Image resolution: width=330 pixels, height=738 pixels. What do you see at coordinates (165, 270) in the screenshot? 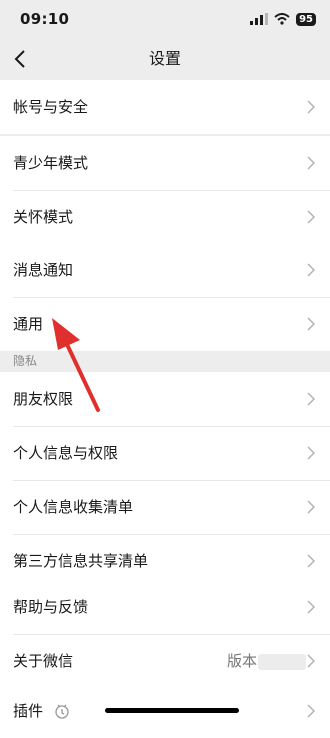
I see `settings-item-notifications: 消息通知` at bounding box center [165, 270].